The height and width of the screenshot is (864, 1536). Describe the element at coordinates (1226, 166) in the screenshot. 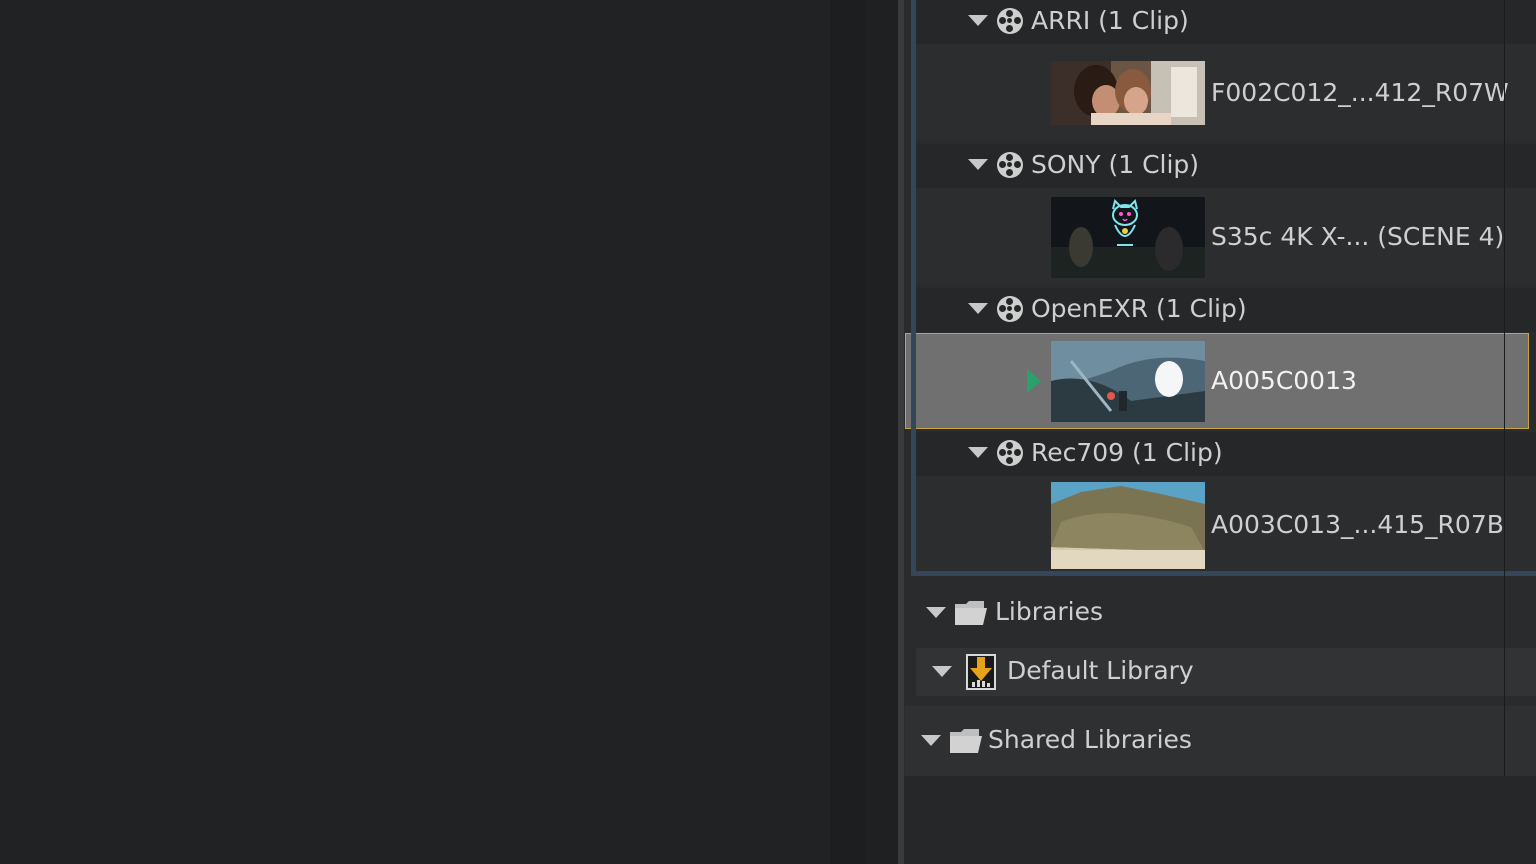

I see `bin-row-sony: SONY (1 Clip)` at that location.